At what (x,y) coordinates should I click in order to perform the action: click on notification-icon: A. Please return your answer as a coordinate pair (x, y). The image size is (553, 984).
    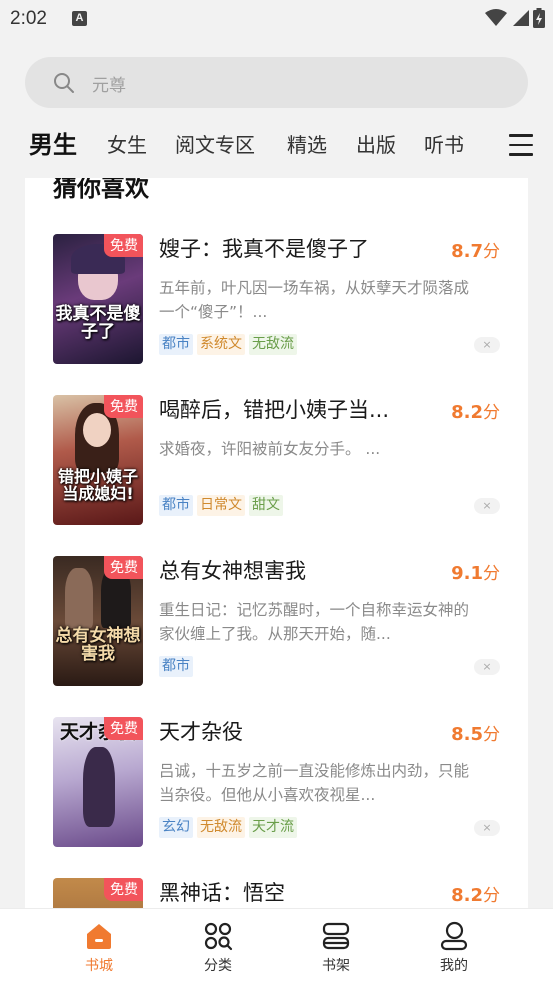
    Looking at the image, I should click on (79, 18).